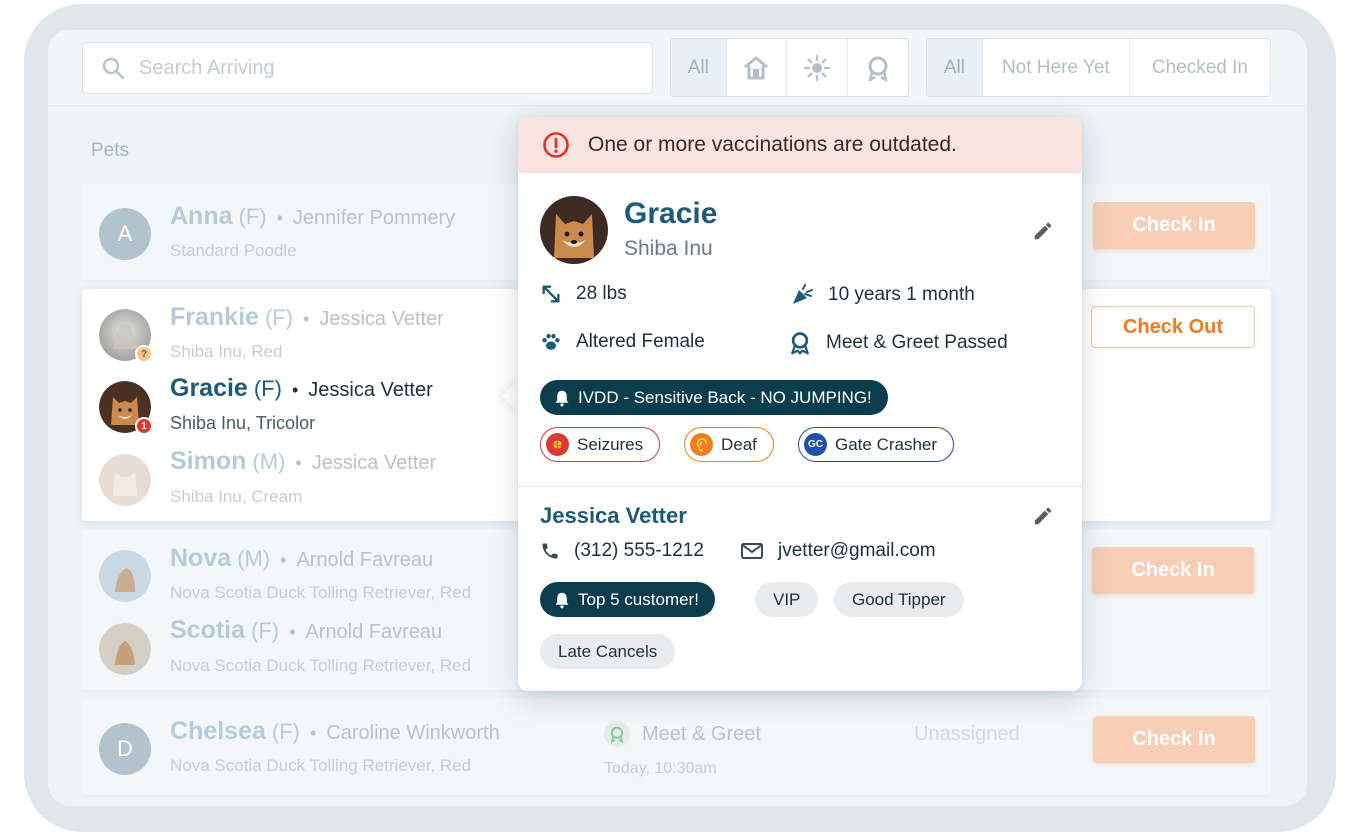 This screenshot has width=1360, height=836. What do you see at coordinates (207, 630) in the screenshot?
I see `pet-name: Scotia` at bounding box center [207, 630].